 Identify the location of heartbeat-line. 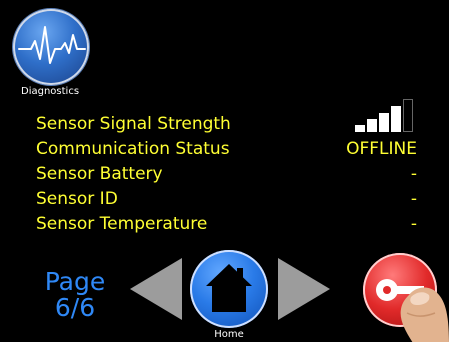
(52, 45).